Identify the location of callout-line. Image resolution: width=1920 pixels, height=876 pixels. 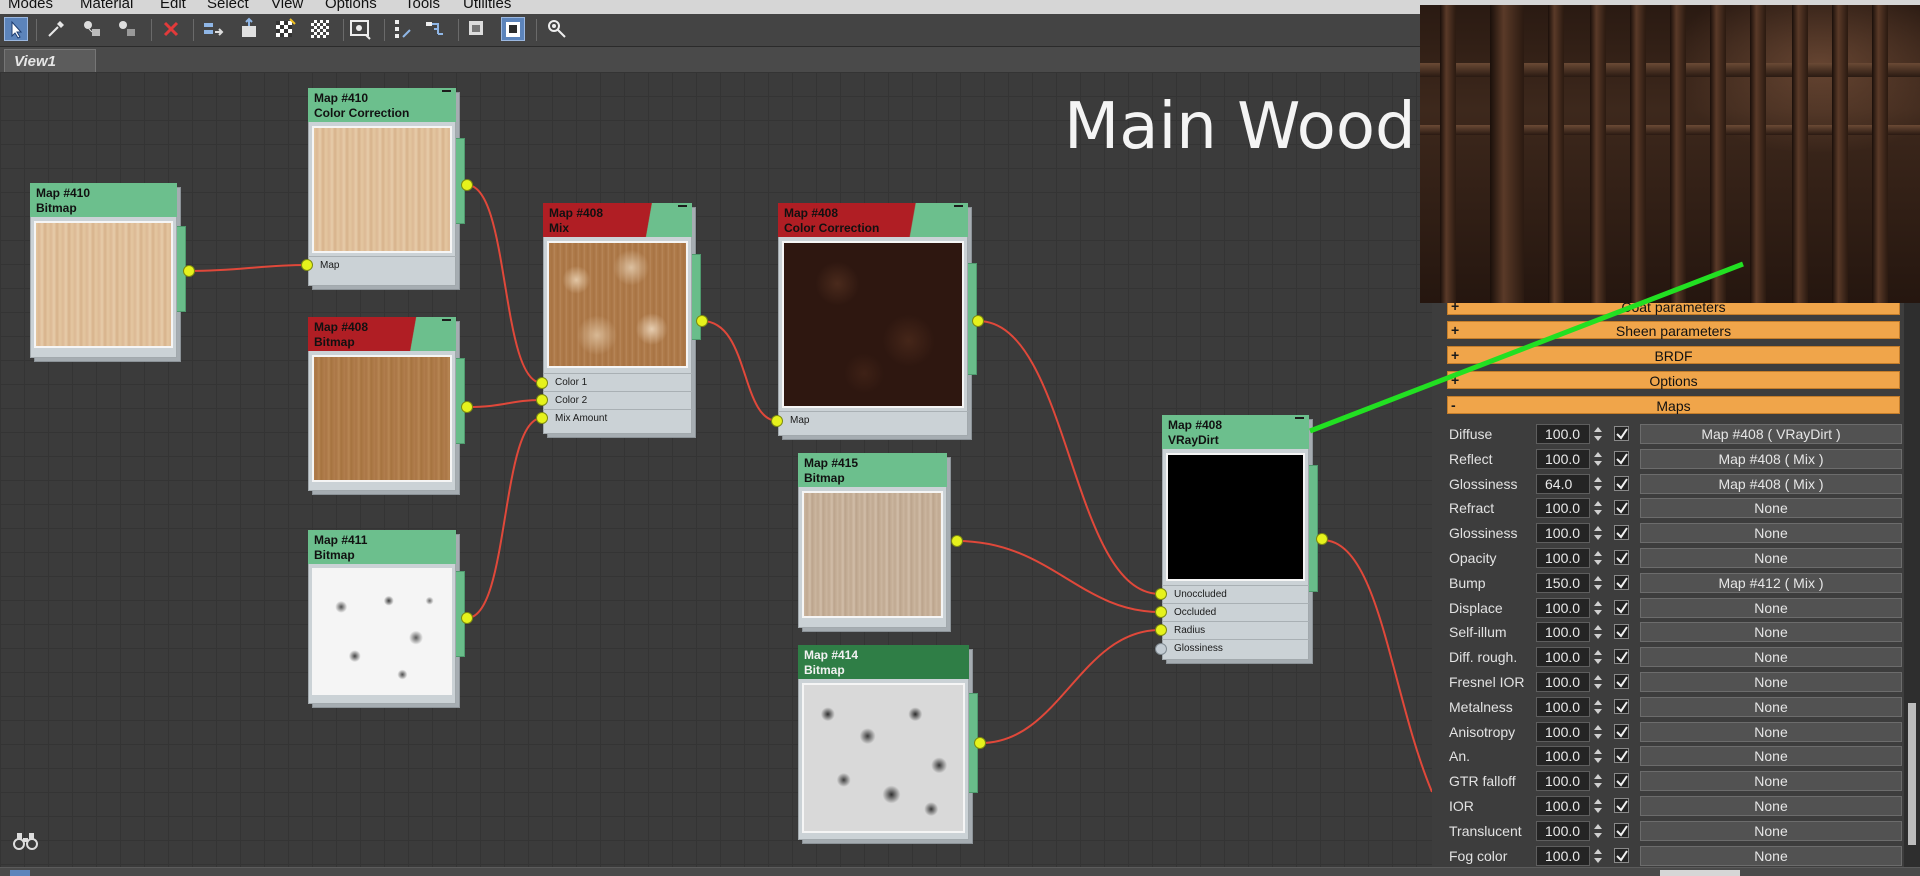
(1526, 347).